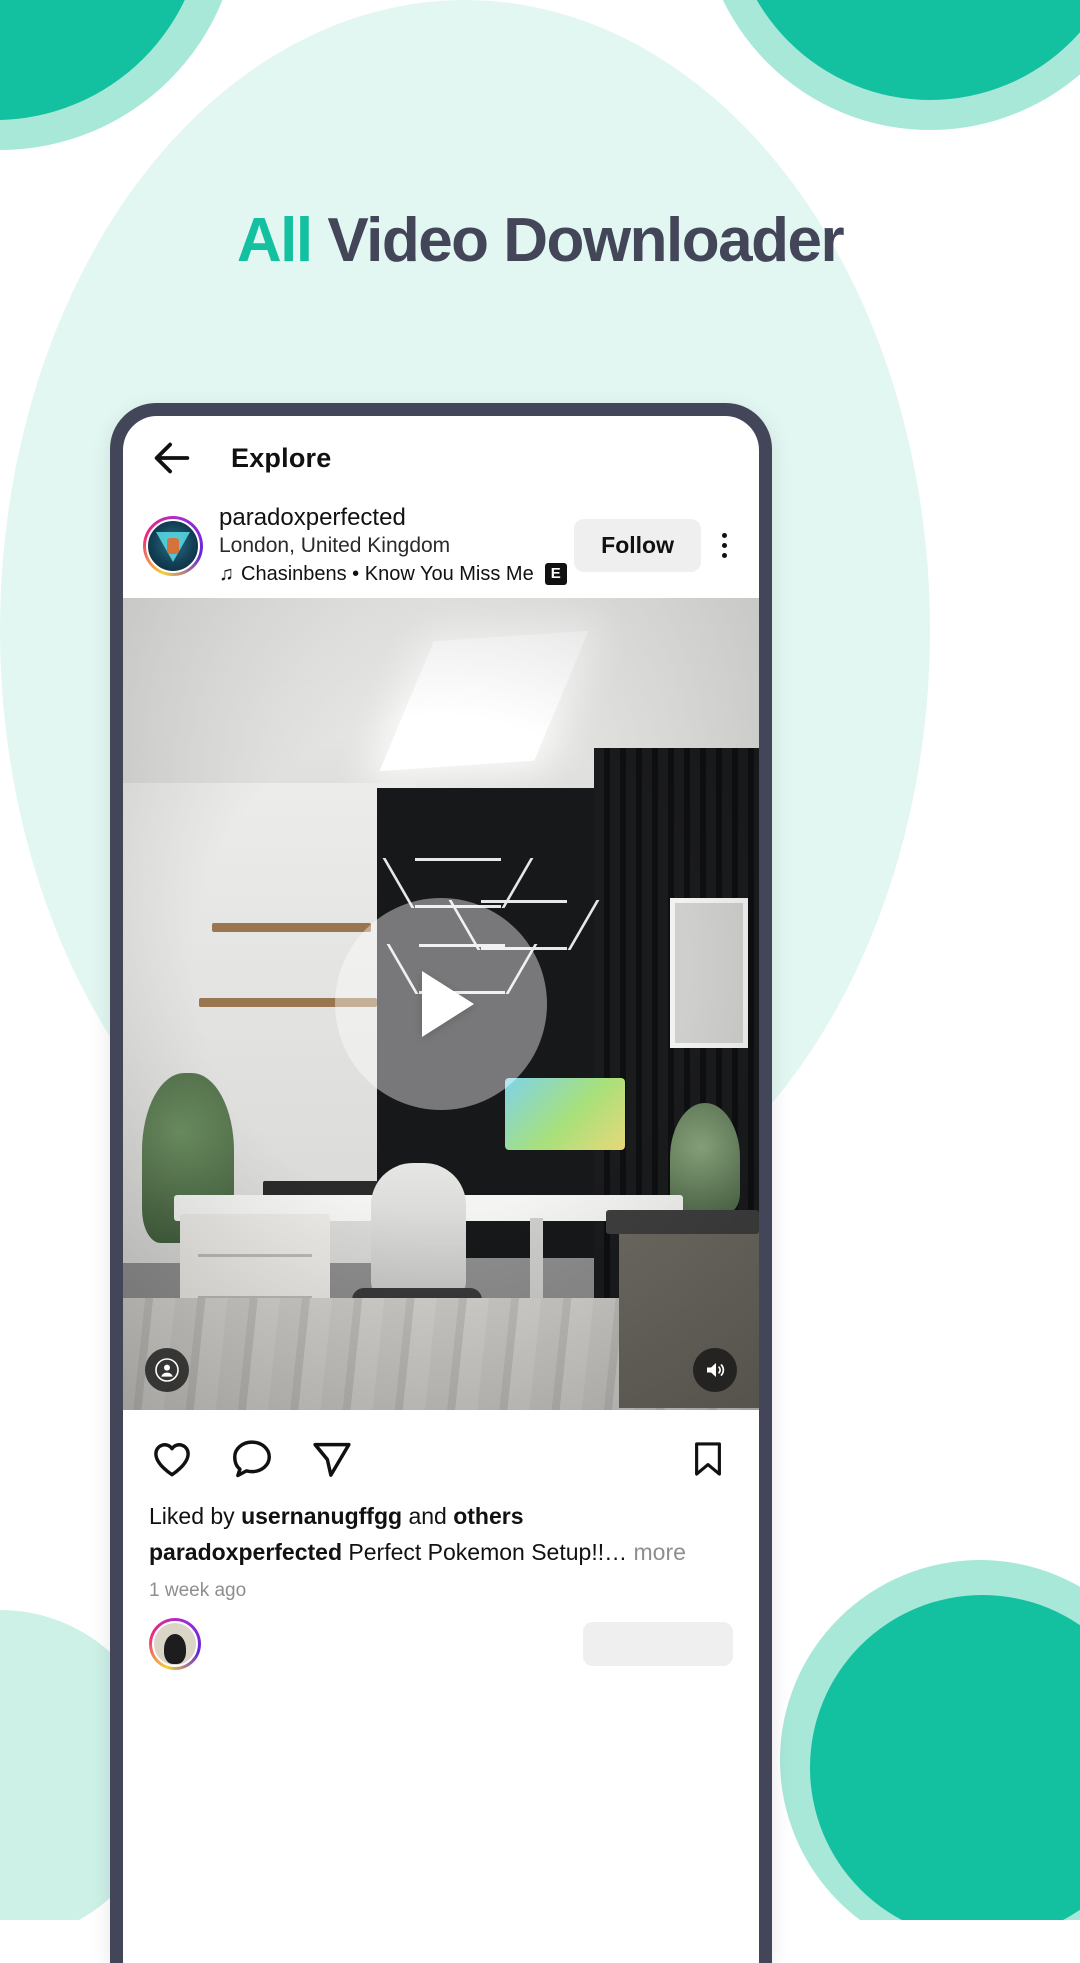  I want to click on comment-avatar, so click(175, 1644).